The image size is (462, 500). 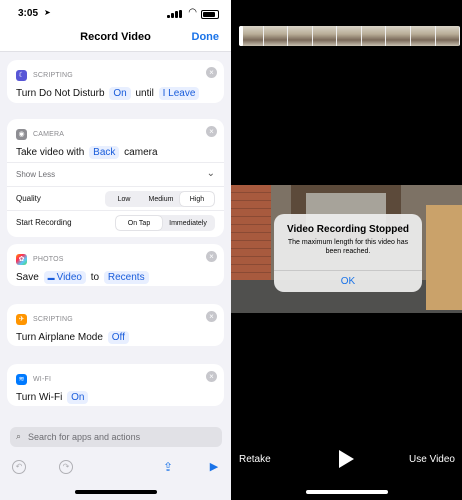 I want to click on quality-option-low: Low, so click(x=124, y=199).